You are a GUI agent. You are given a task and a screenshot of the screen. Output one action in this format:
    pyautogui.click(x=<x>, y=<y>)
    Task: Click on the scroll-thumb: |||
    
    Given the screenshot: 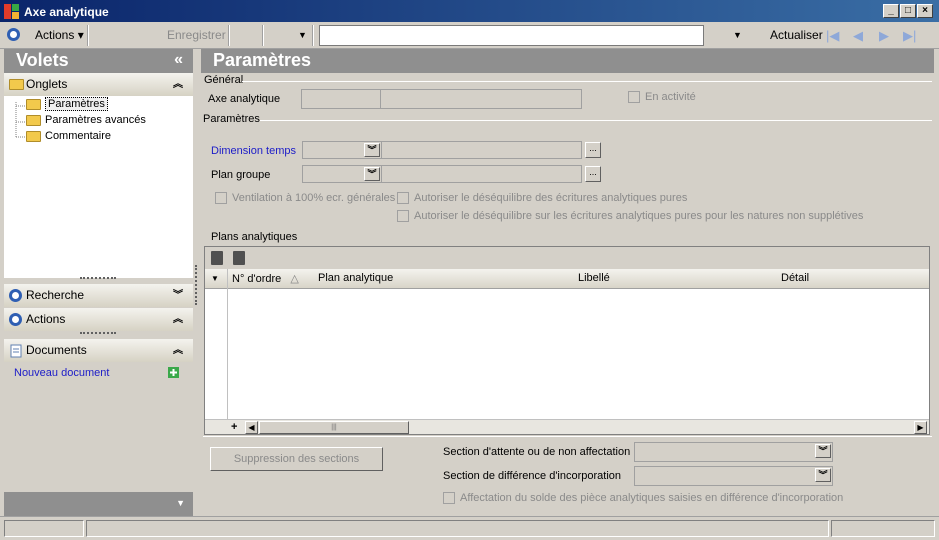 What is the action you would take?
    pyautogui.click(x=334, y=427)
    